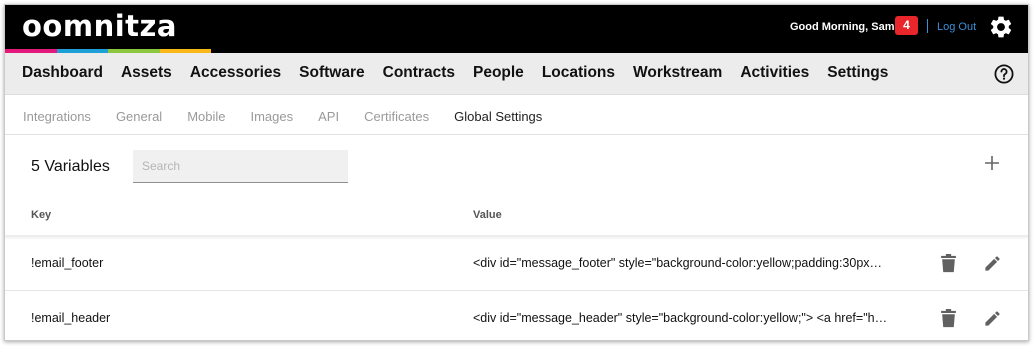  What do you see at coordinates (956, 27) in the screenshot?
I see `logout-link: Log Out` at bounding box center [956, 27].